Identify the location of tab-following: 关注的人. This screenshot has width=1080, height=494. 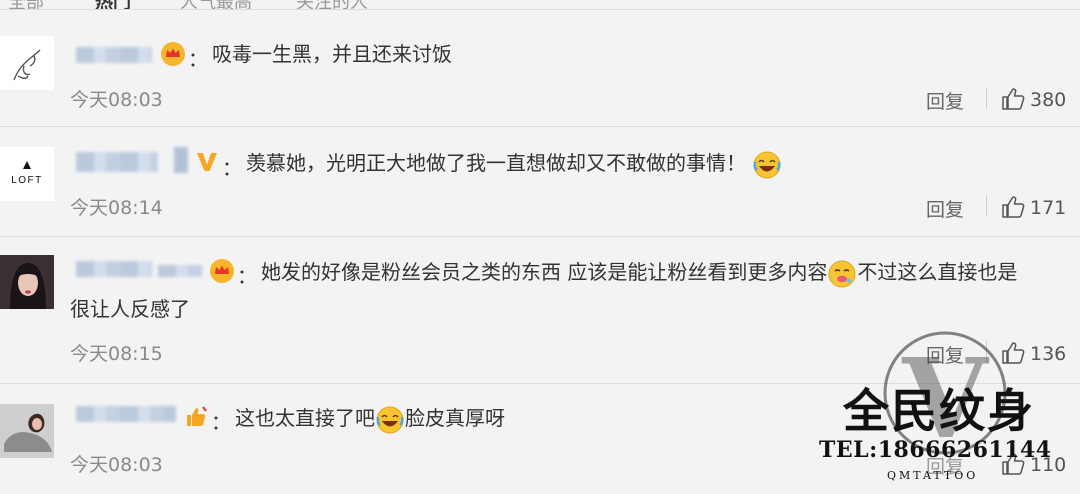
(332, 4).